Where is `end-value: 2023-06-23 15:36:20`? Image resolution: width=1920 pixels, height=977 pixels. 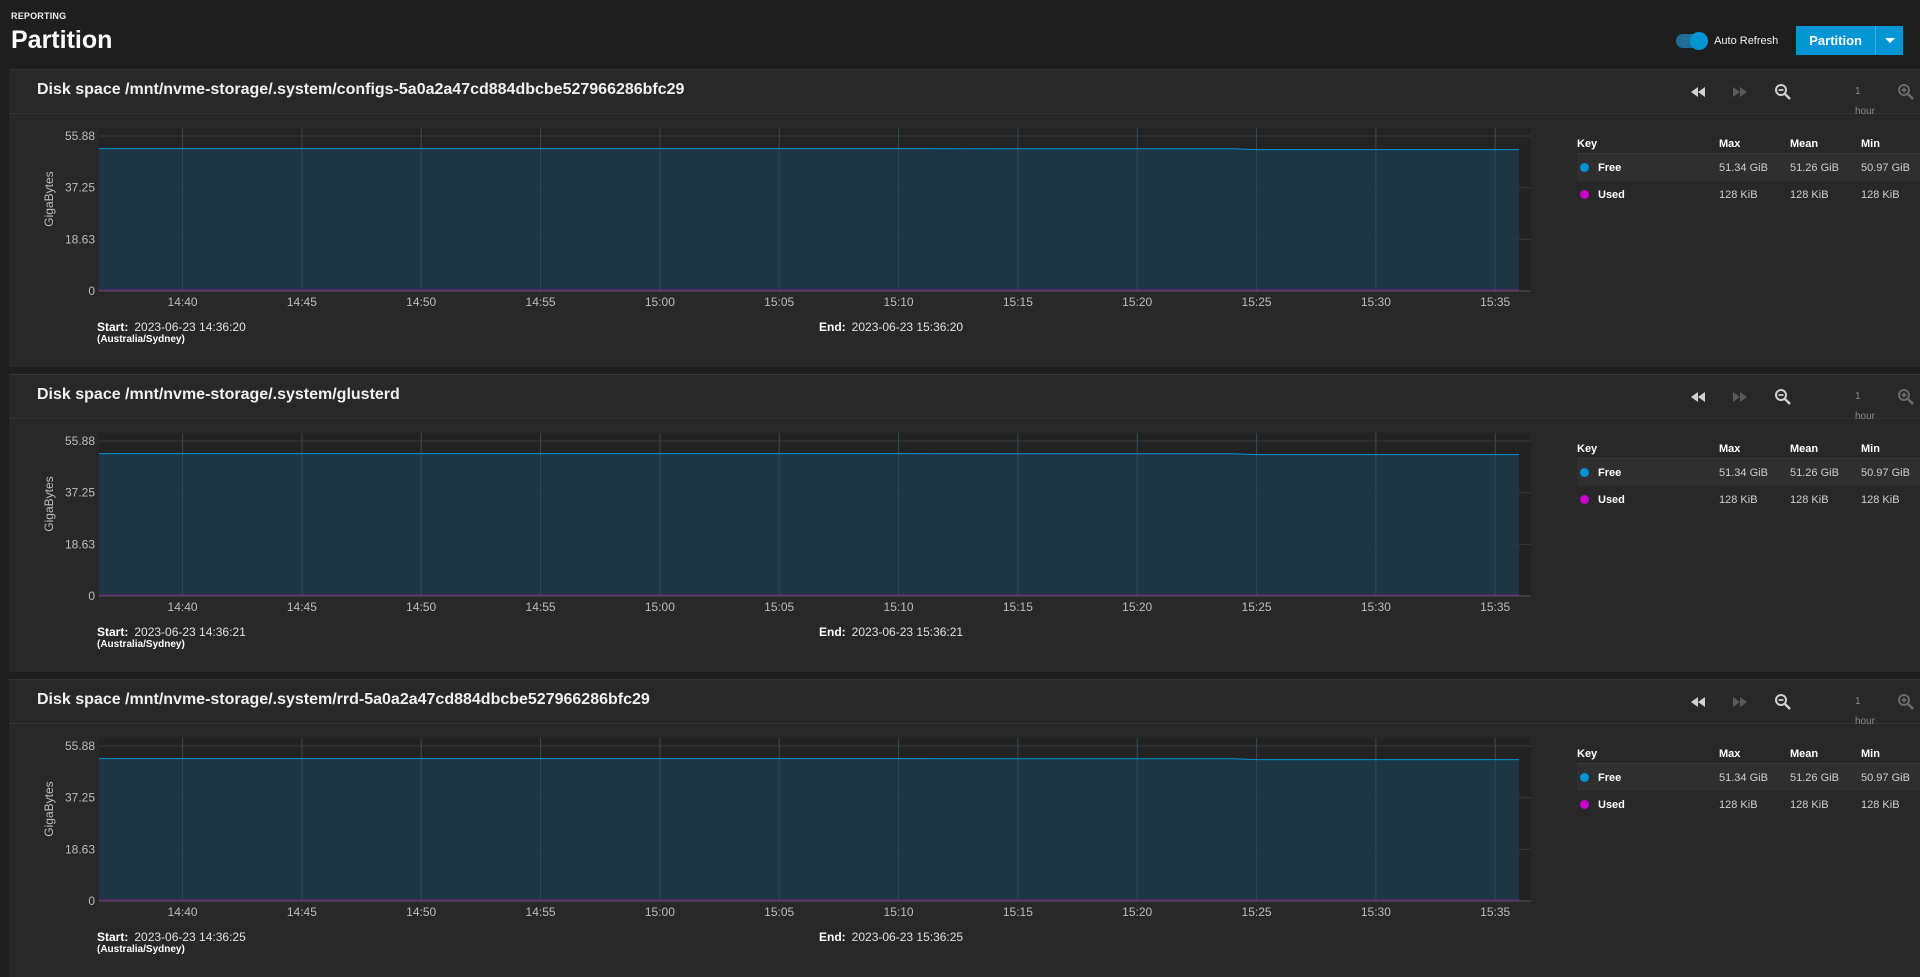 end-value: 2023-06-23 15:36:20 is located at coordinates (907, 327).